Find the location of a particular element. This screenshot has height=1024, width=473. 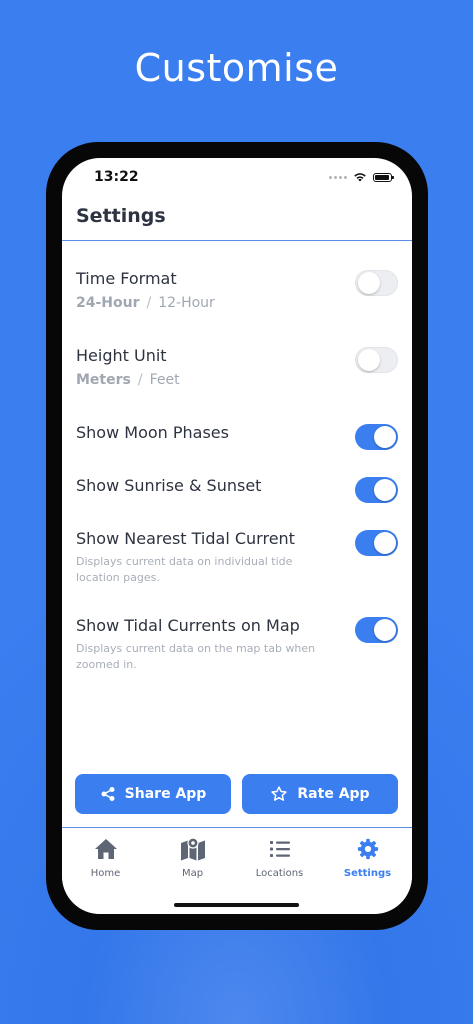

setting-label: Show Moon Phases is located at coordinates (152, 432).